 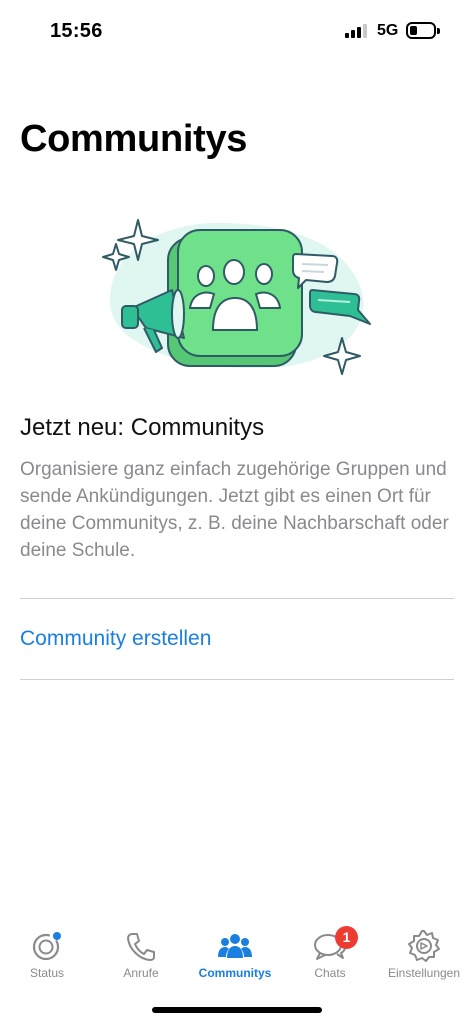 What do you see at coordinates (115, 639) in the screenshot?
I see `create-community-button: Community erstellen` at bounding box center [115, 639].